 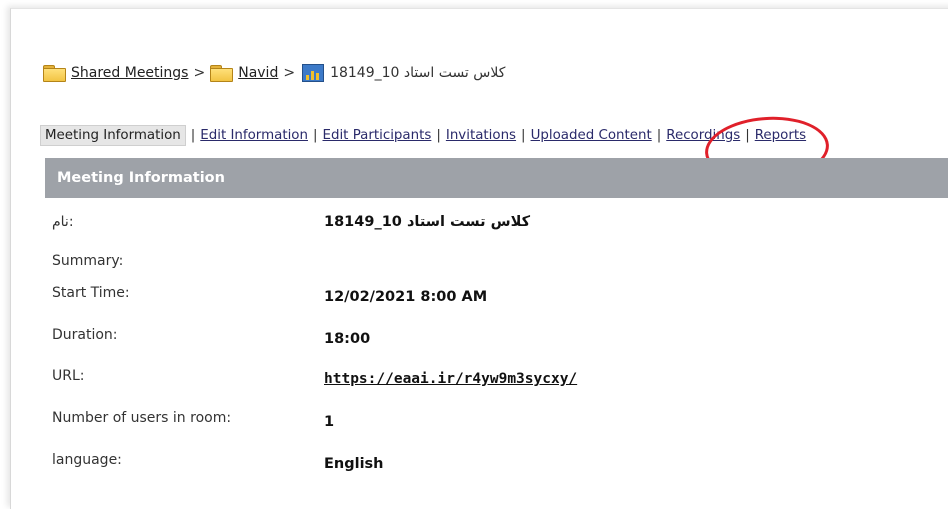 What do you see at coordinates (496, 178) in the screenshot?
I see `section-header-meeting-information: Meeting Information` at bounding box center [496, 178].